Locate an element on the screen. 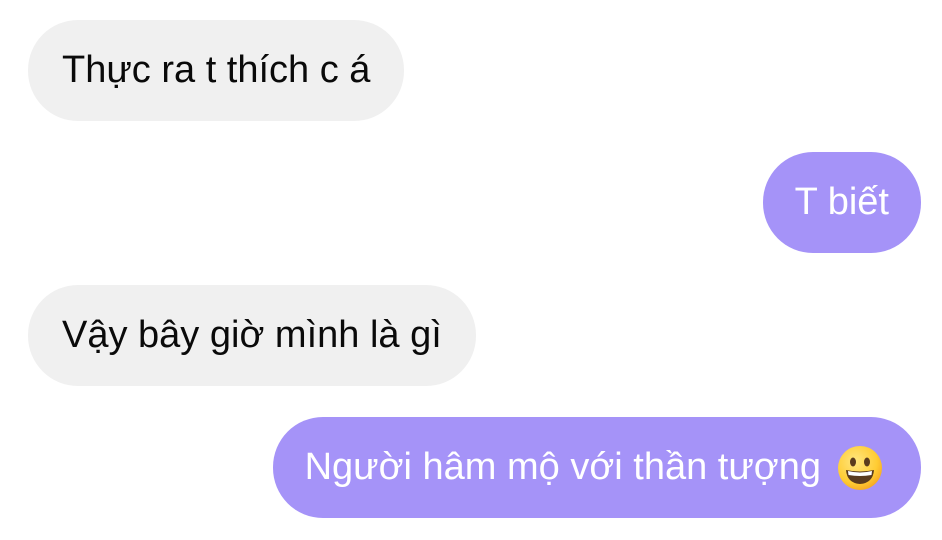  message-text: T biết is located at coordinates (841, 202).